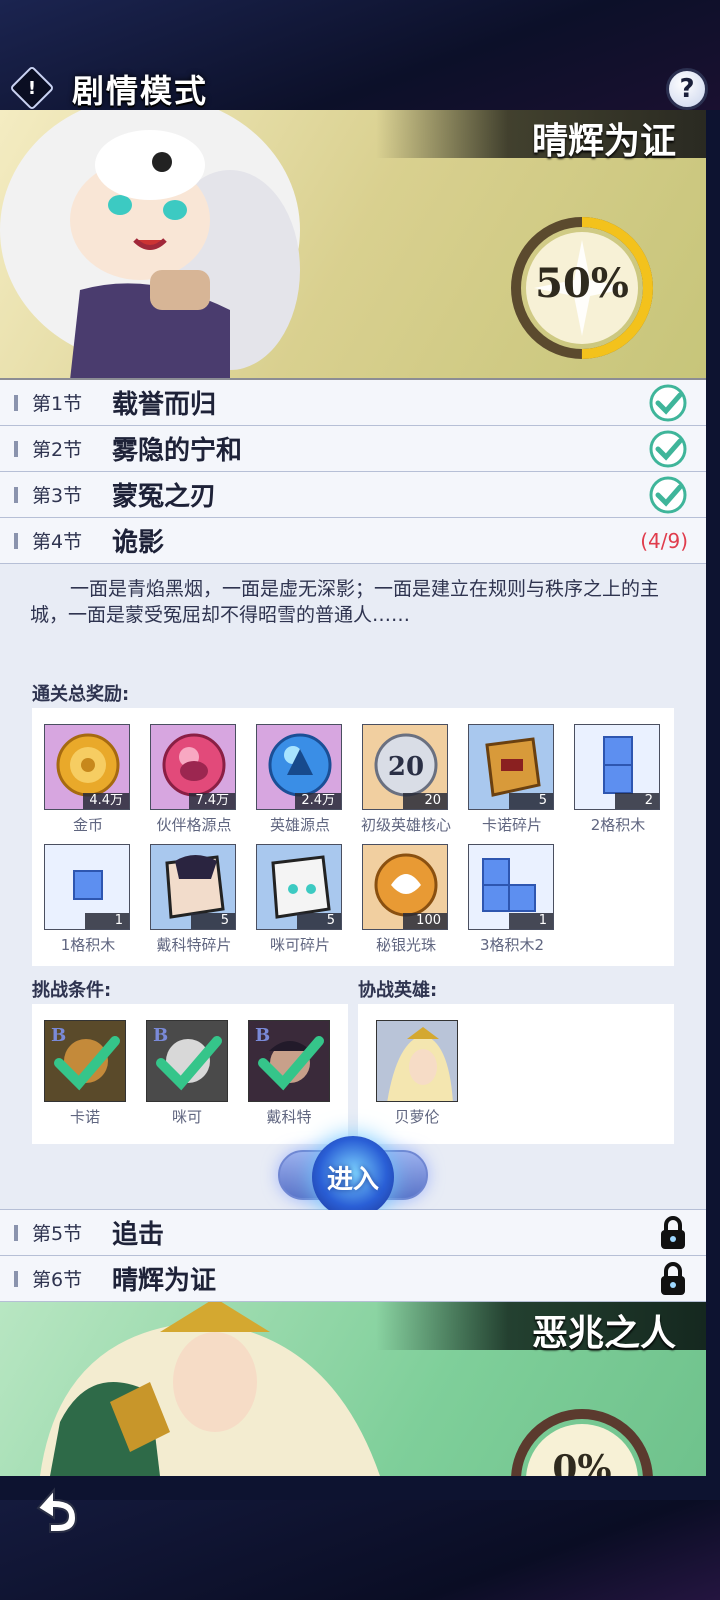  I want to click on chapter-row-1: 第1节 载誉而归, so click(353, 403).